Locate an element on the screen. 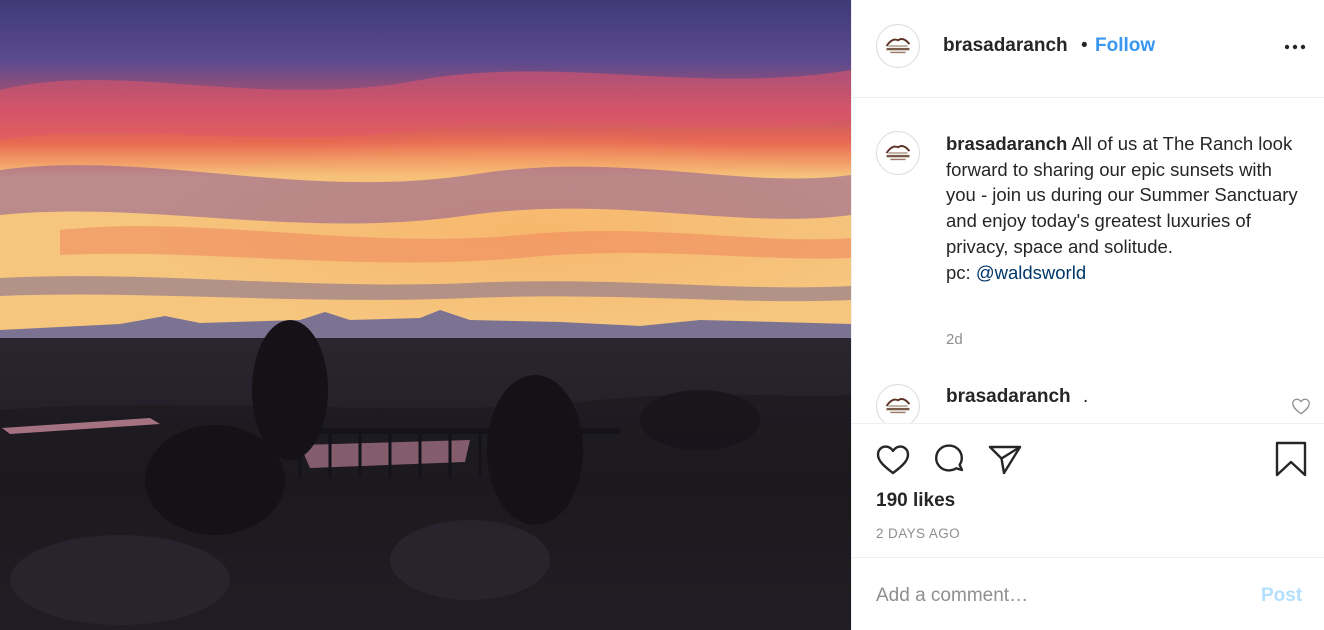  post-comment-button: Post is located at coordinates (1281, 596).